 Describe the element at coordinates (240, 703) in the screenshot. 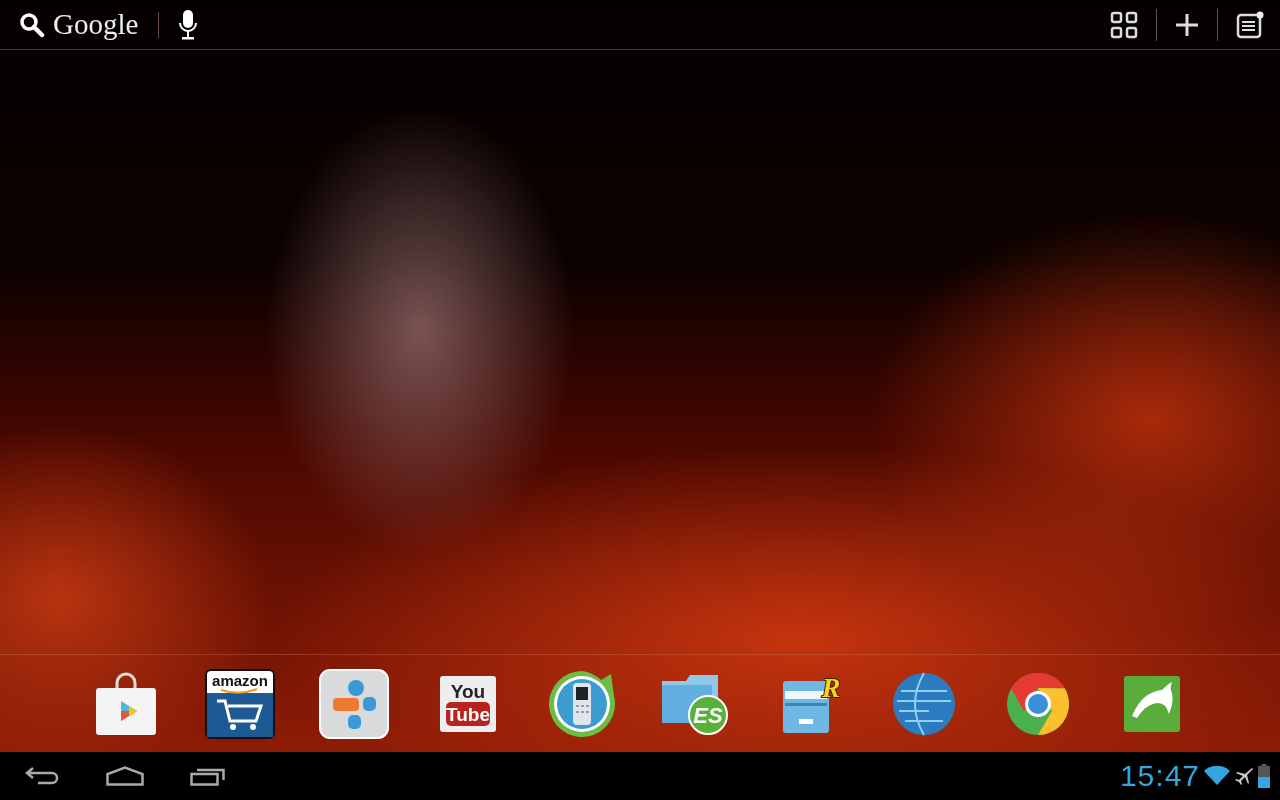

I see `amazon-icon: amazon` at that location.